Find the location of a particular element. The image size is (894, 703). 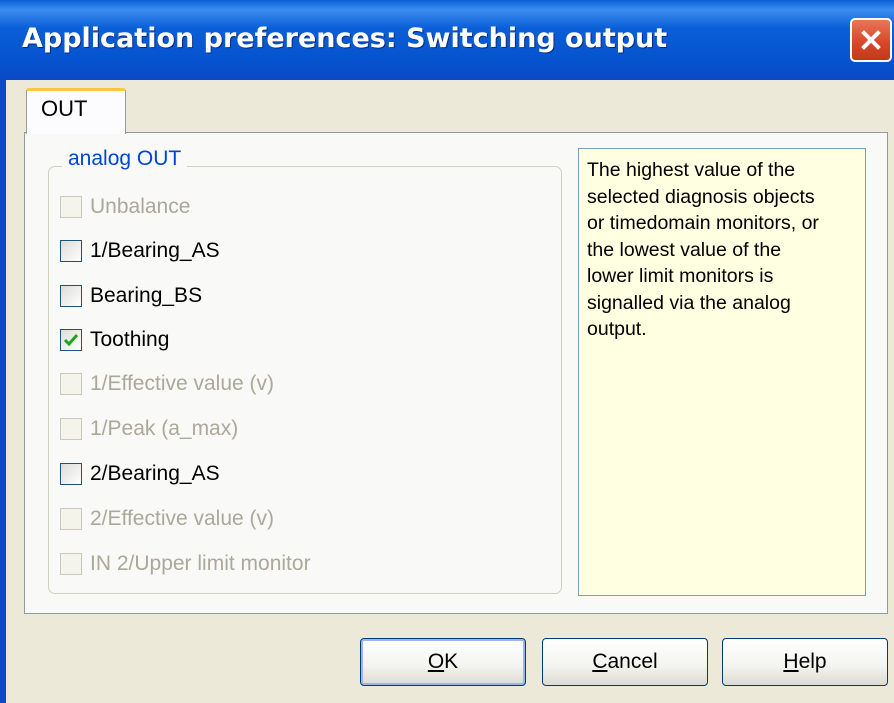

checkbox-label: IN 2/Upper limit monitor is located at coordinates (200, 563).